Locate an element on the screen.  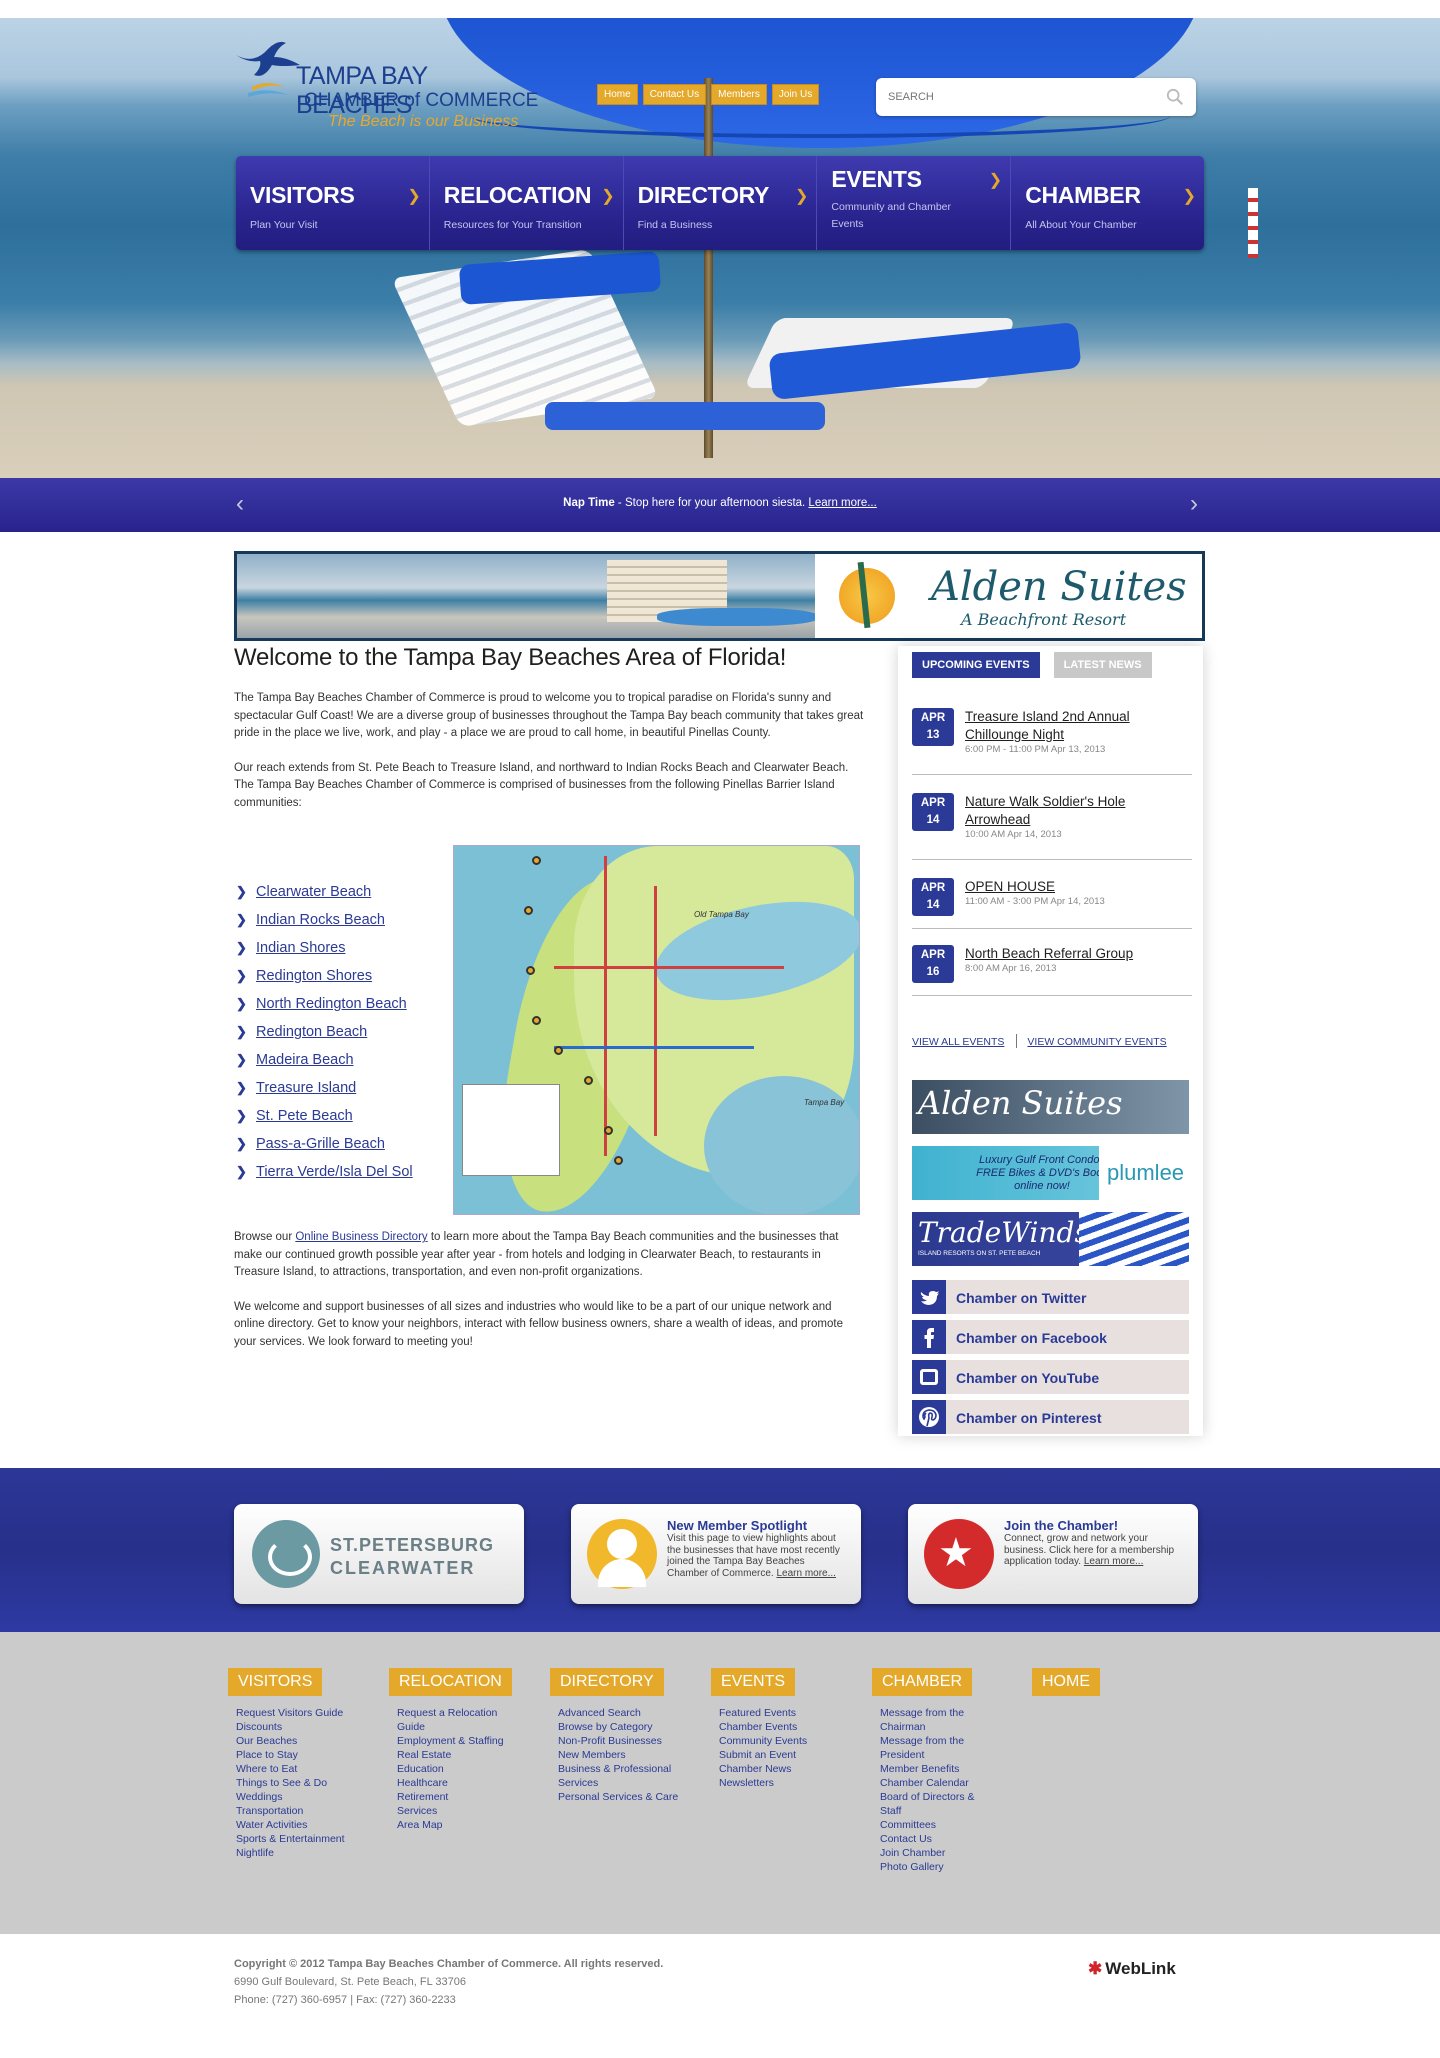
social-twitter: Chamber on Twitter is located at coordinates (1050, 1297).